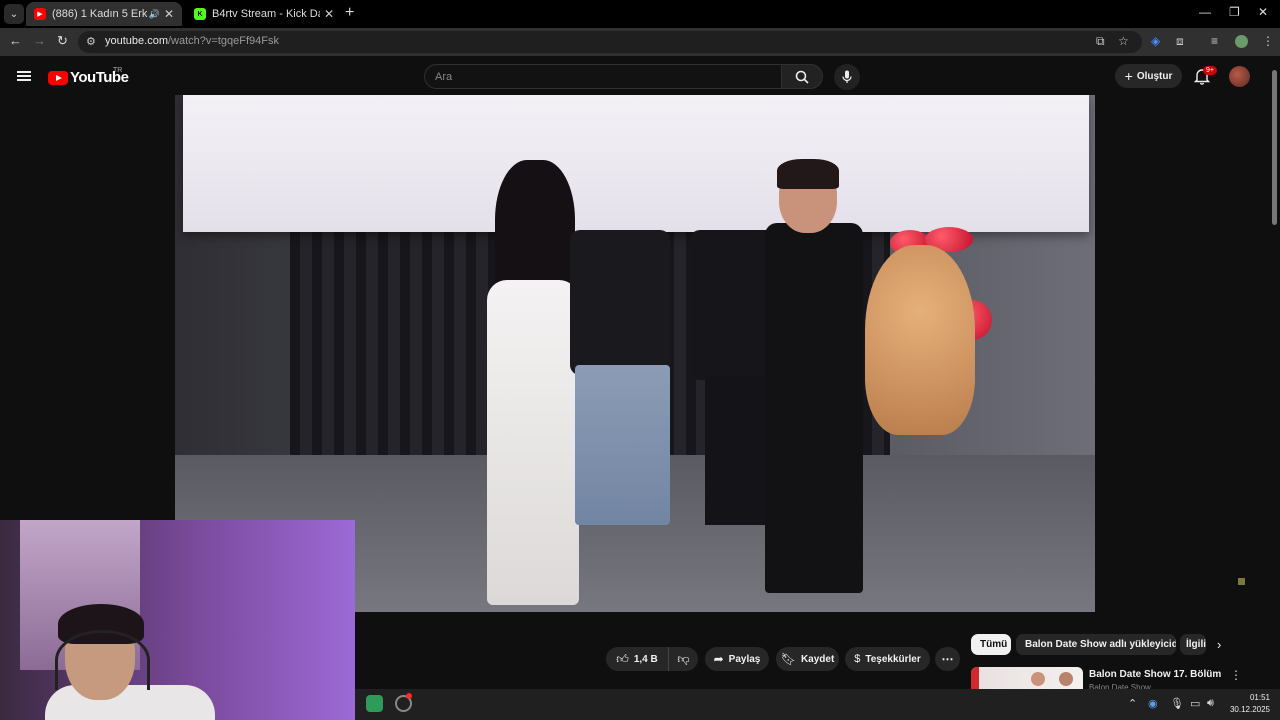  I want to click on chip-label: Tümü, so click(994, 644).